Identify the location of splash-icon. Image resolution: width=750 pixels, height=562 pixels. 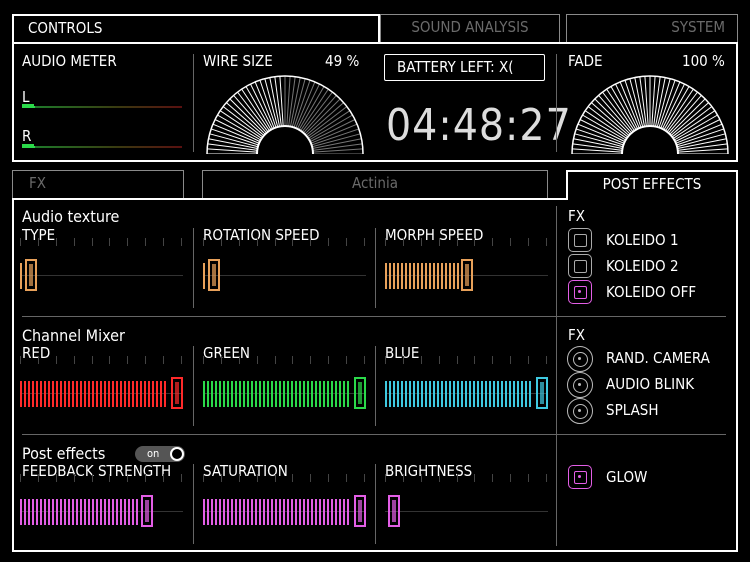
(580, 411).